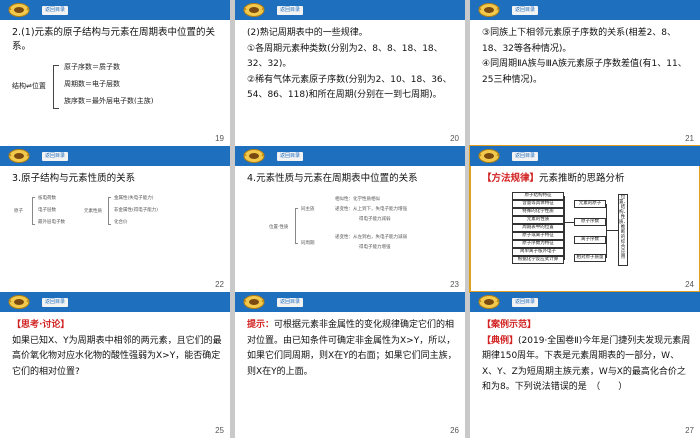 The height and width of the screenshot is (438, 700). What do you see at coordinates (590, 240) in the screenshot?
I see `flow-node: 离子序数` at bounding box center [590, 240].